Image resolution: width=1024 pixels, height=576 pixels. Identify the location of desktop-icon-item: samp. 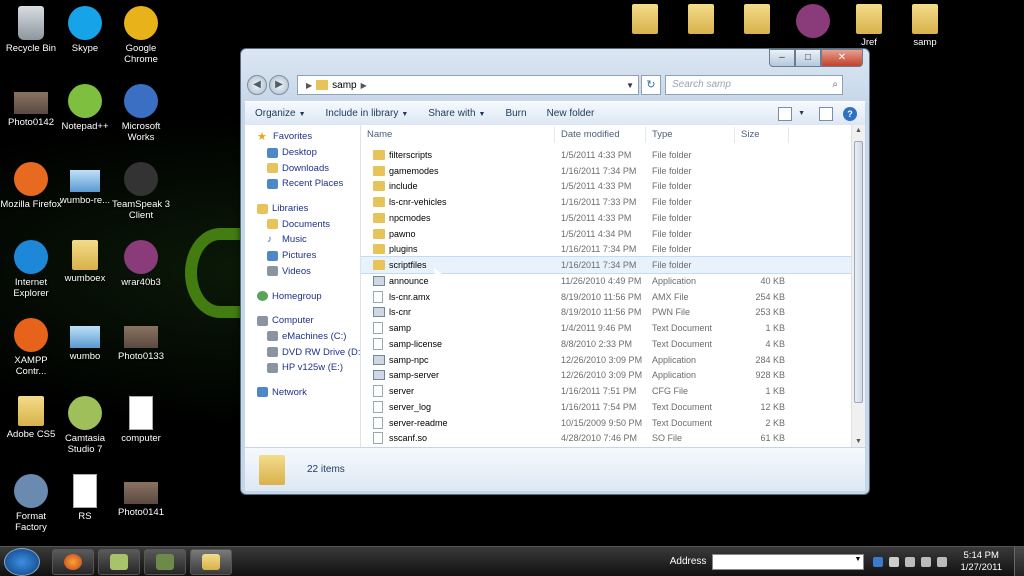
(925, 26).